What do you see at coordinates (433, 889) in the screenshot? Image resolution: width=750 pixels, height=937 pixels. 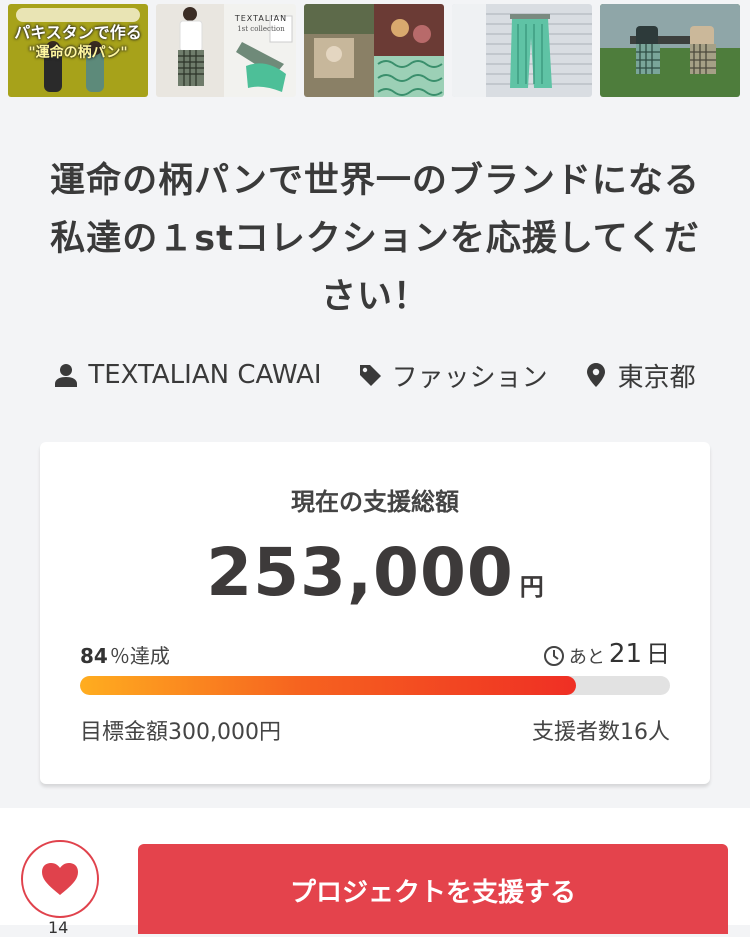 I see `support-project-button: プロジェクトを支援する` at bounding box center [433, 889].